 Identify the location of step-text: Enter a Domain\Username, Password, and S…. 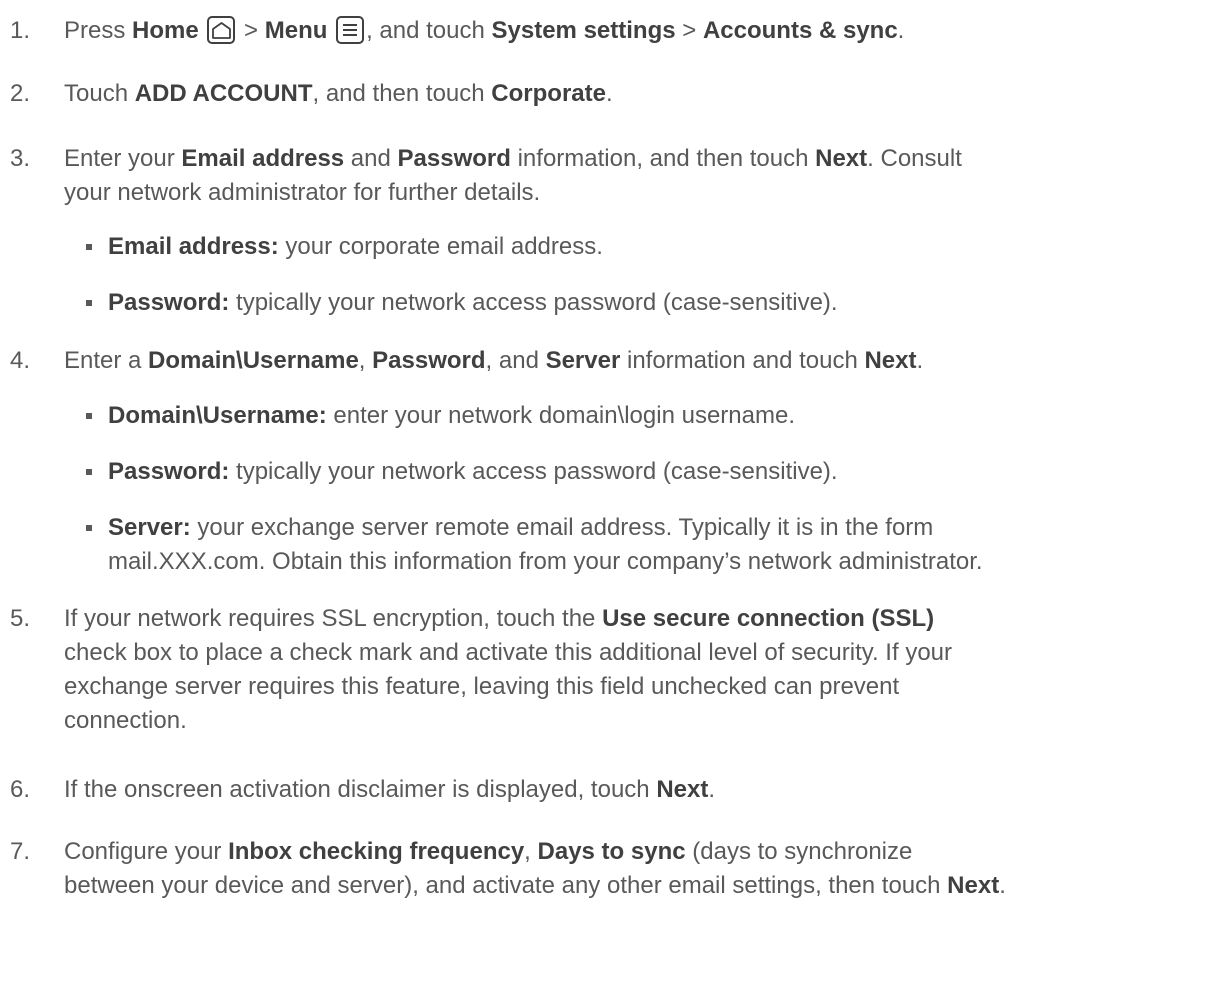
(494, 360).